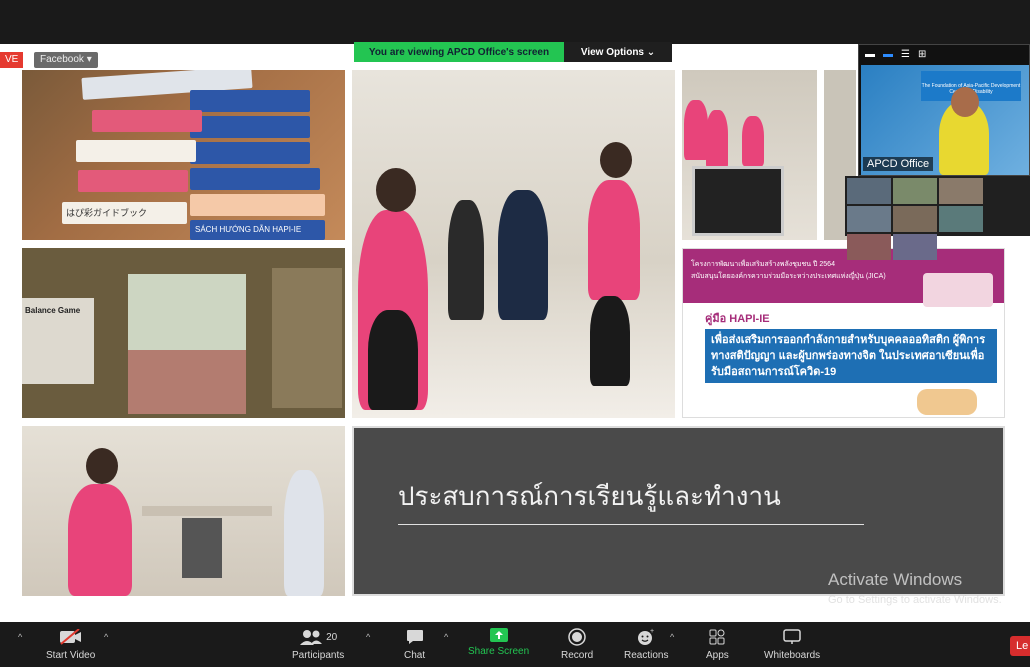 This screenshot has width=1030, height=667. What do you see at coordinates (646, 637) in the screenshot?
I see `reactions-icon: +` at bounding box center [646, 637].